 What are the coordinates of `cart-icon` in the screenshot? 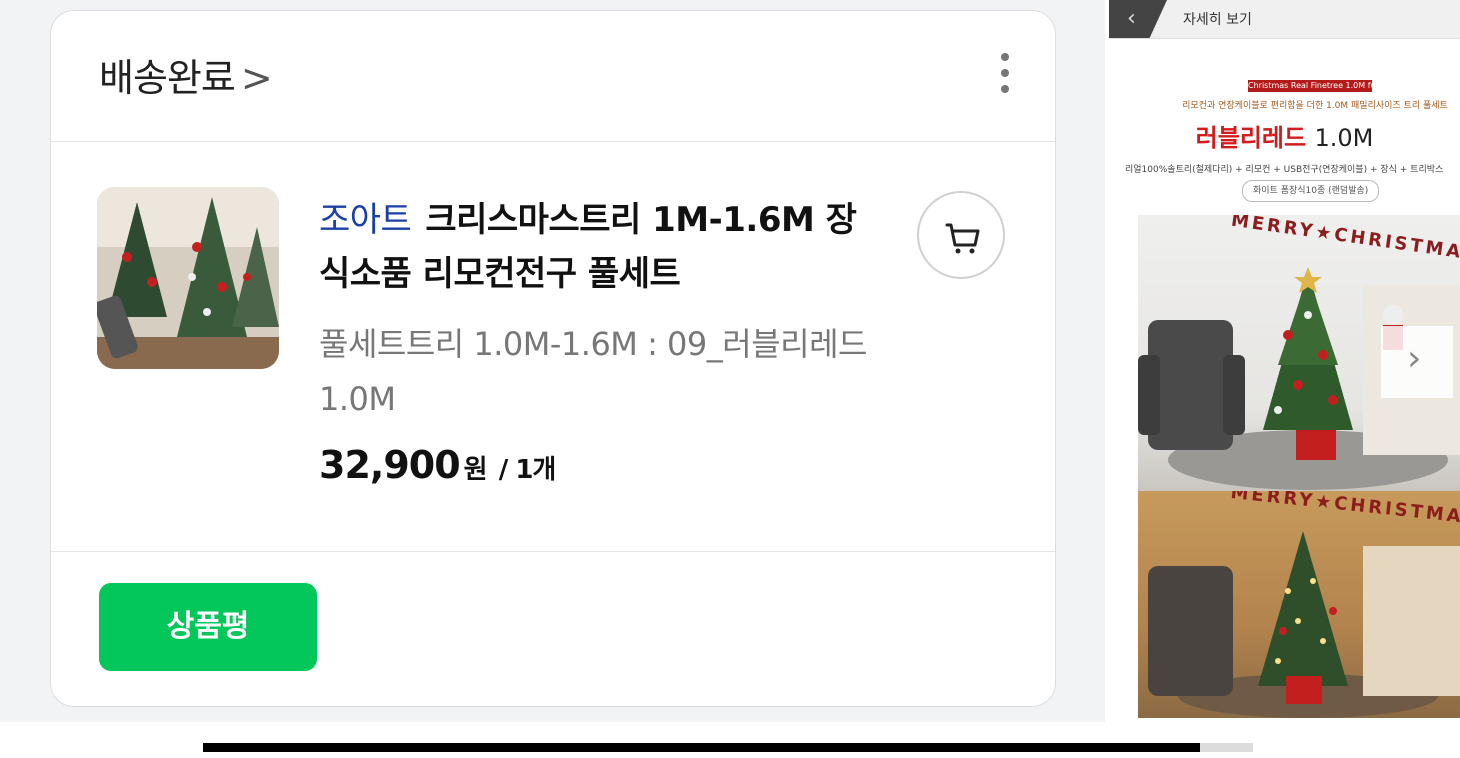 It's located at (961, 235).